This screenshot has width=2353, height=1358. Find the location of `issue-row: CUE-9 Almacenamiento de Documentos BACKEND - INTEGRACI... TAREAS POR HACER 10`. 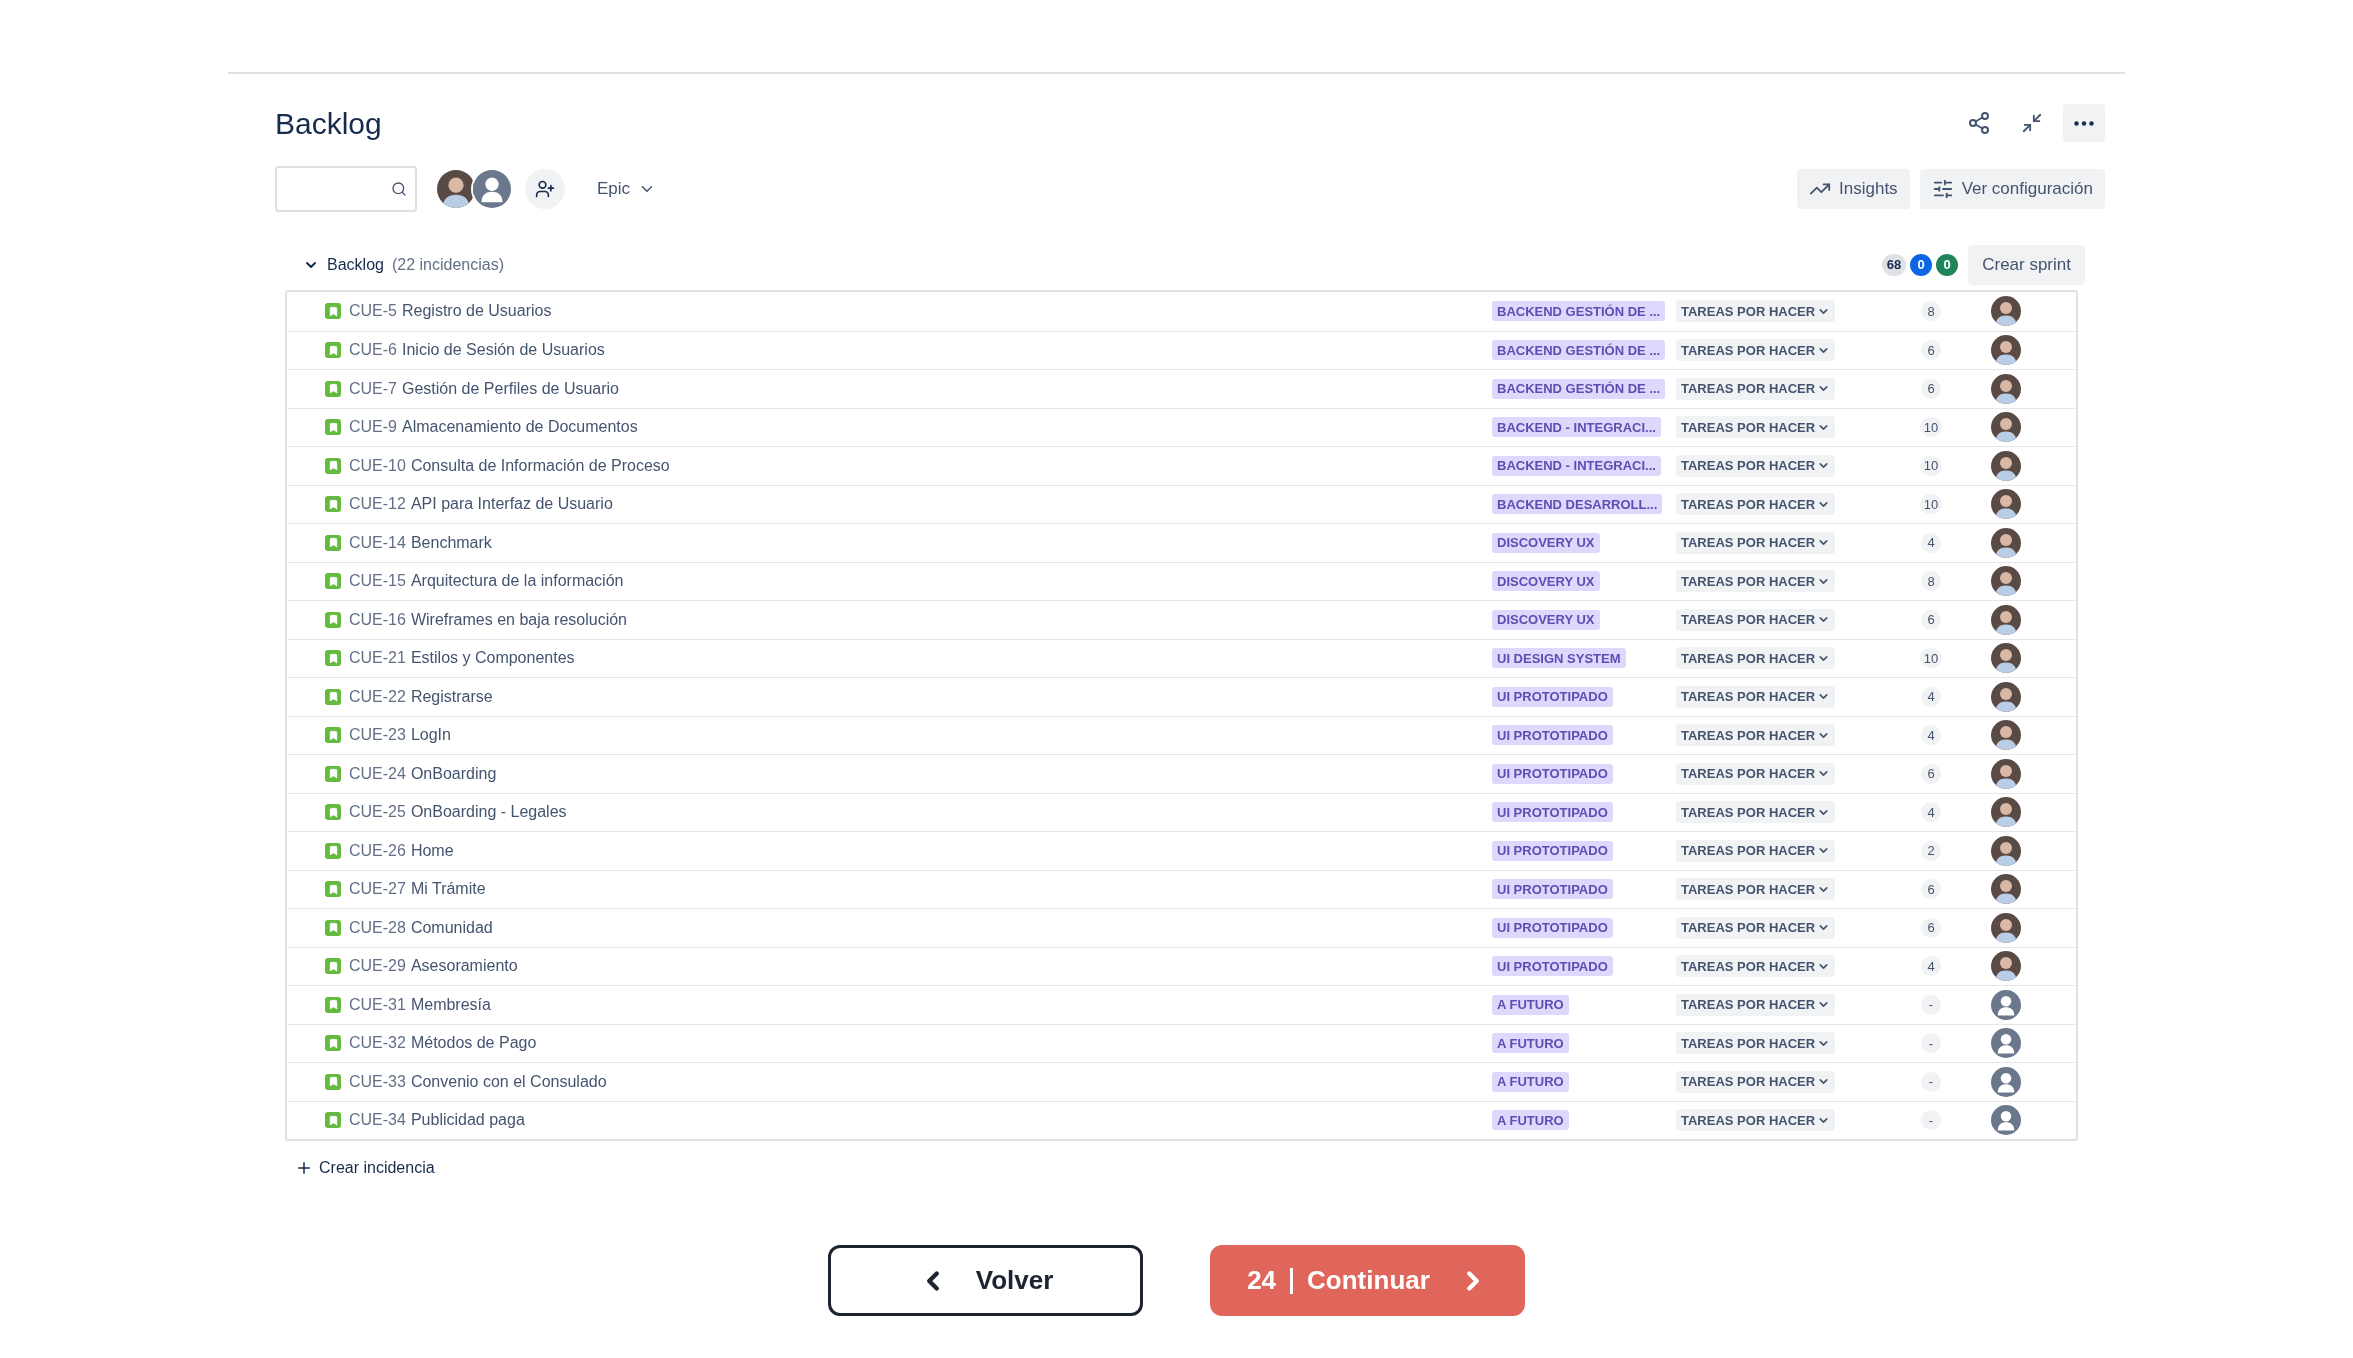

issue-row: CUE-9 Almacenamiento de Documentos BACKEND - INTEGRACI... TAREAS POR HACER 10 is located at coordinates (1181, 426).